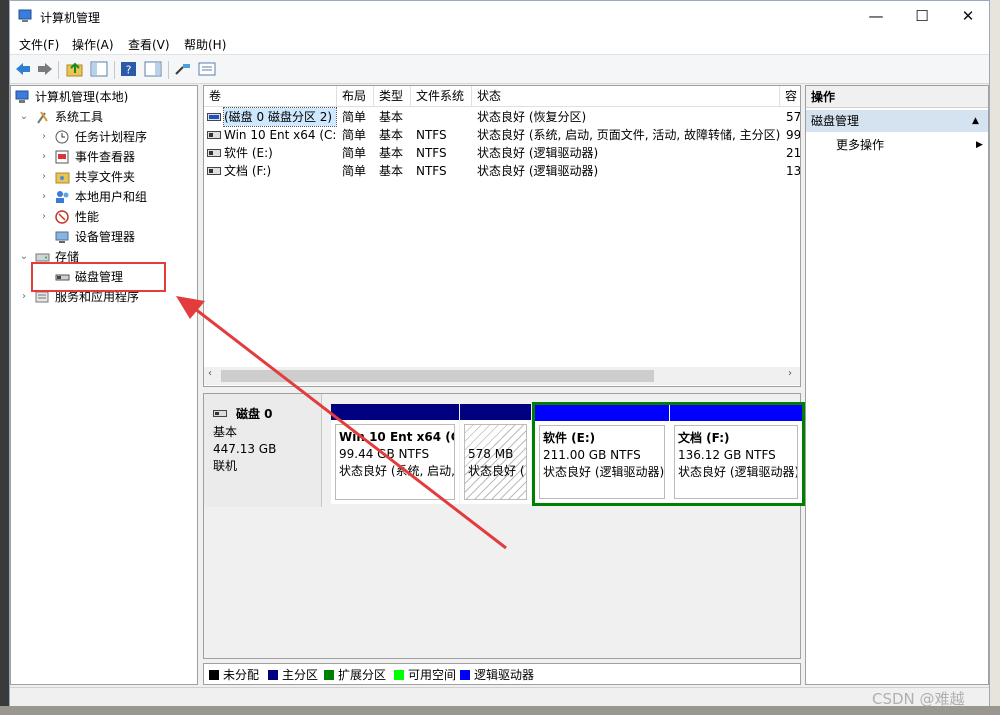  What do you see at coordinates (263, 450) in the screenshot?
I see `disk-0-label: 磁盘 0 基本 447.13 GB 联机` at bounding box center [263, 450].